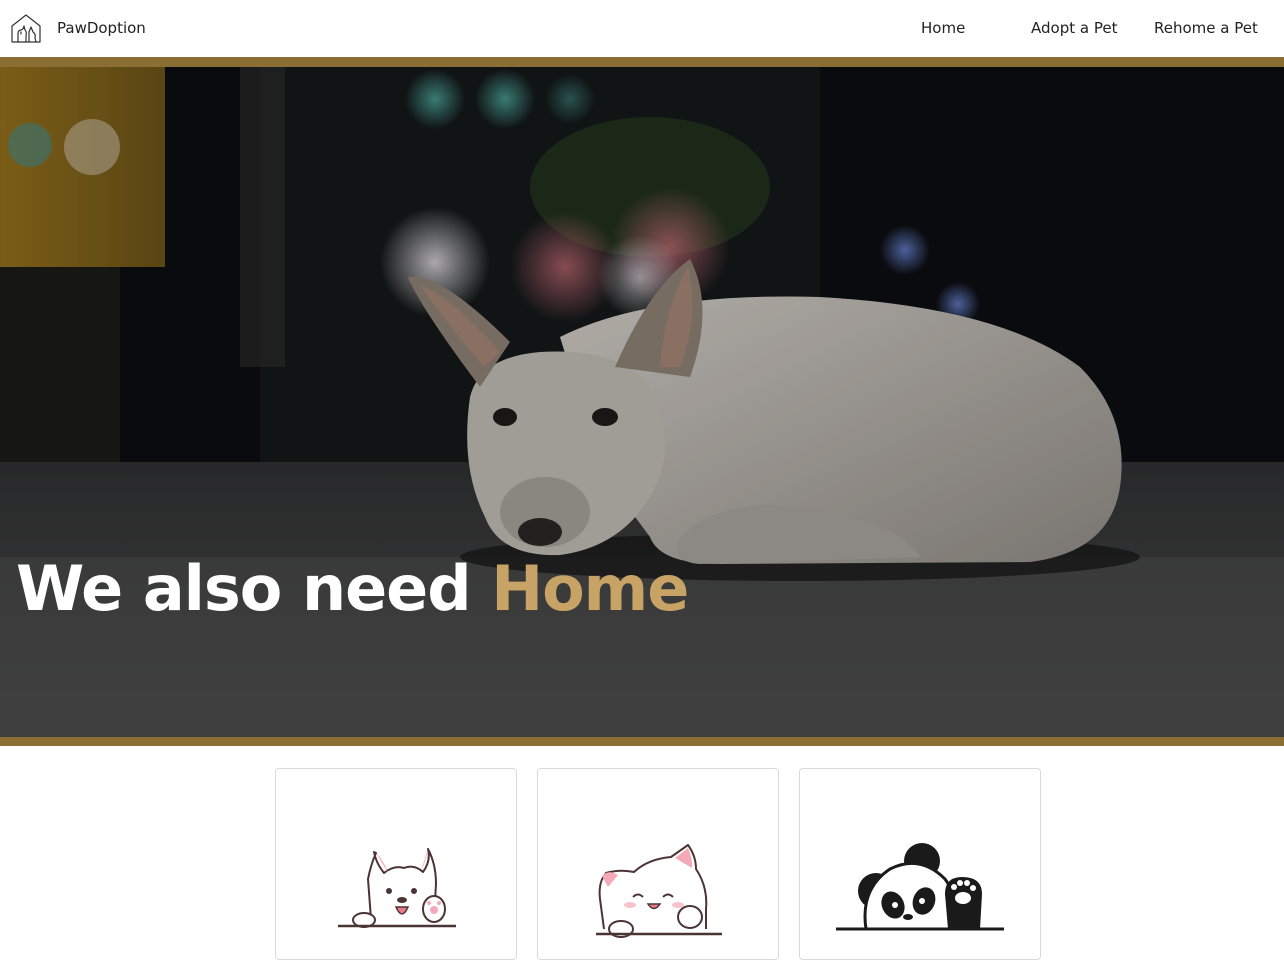 This screenshot has width=1284, height=960. Describe the element at coordinates (659, 891) in the screenshot. I see `cat-peeking-icon` at that location.